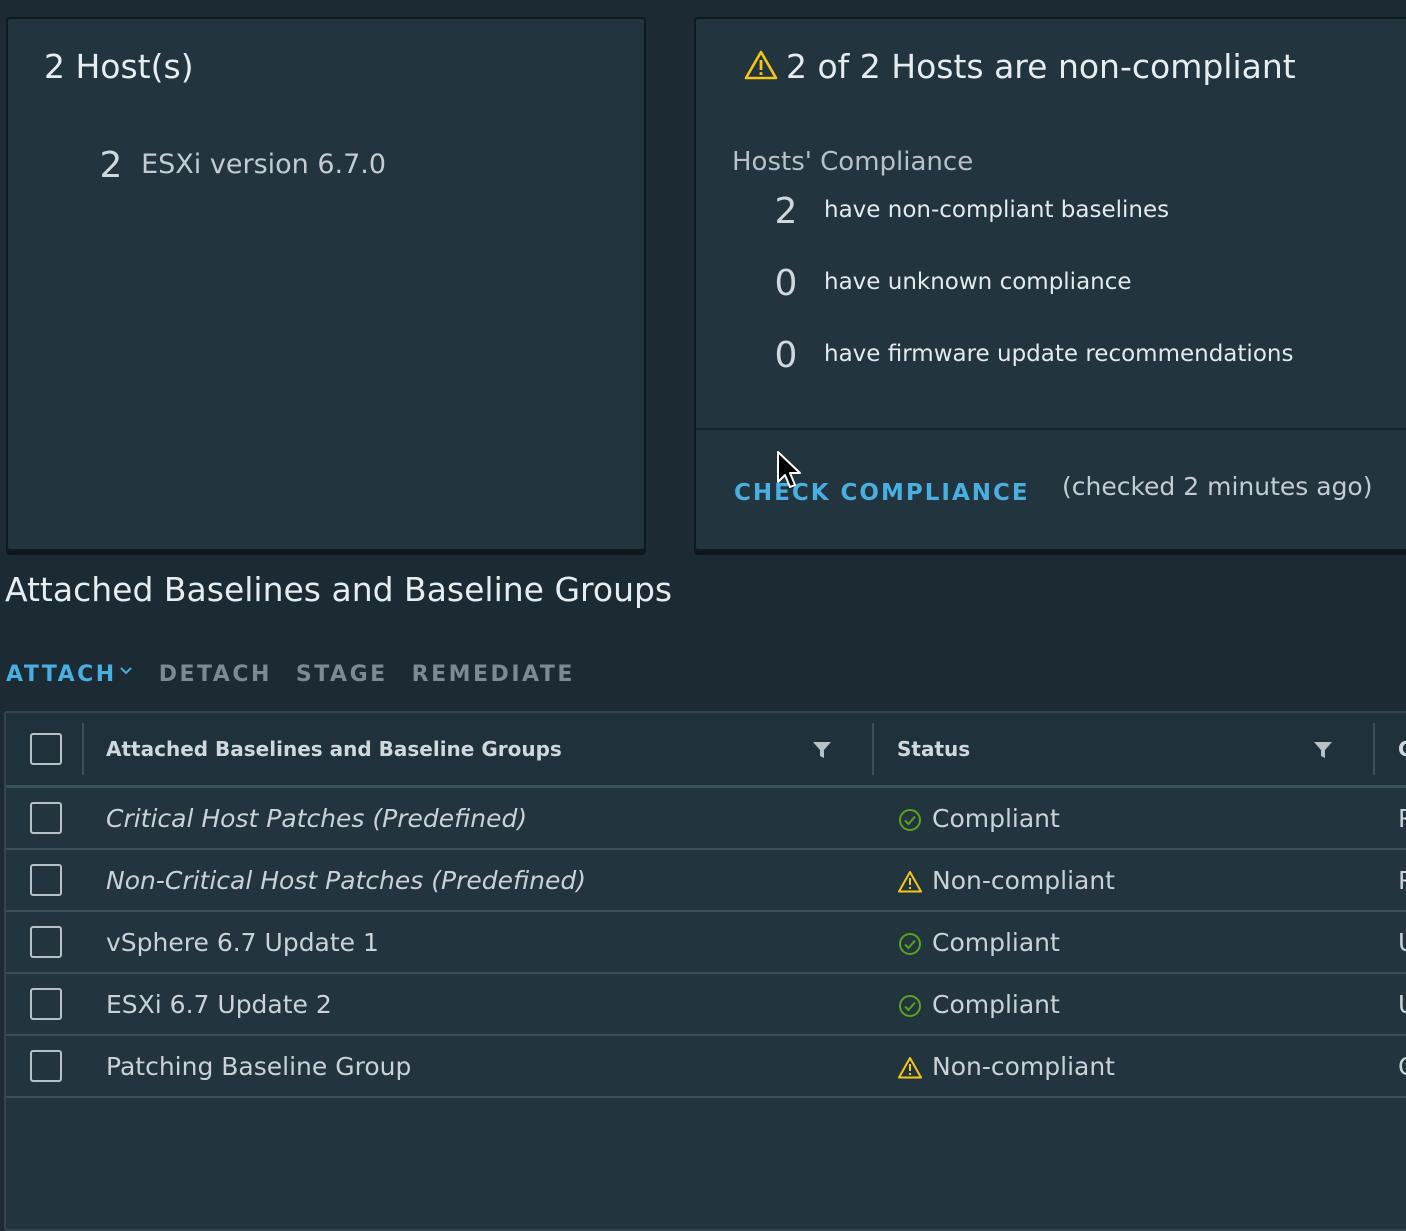 The height and width of the screenshot is (1231, 1406). I want to click on noncompliant-label: have non-compliant baselines, so click(997, 210).